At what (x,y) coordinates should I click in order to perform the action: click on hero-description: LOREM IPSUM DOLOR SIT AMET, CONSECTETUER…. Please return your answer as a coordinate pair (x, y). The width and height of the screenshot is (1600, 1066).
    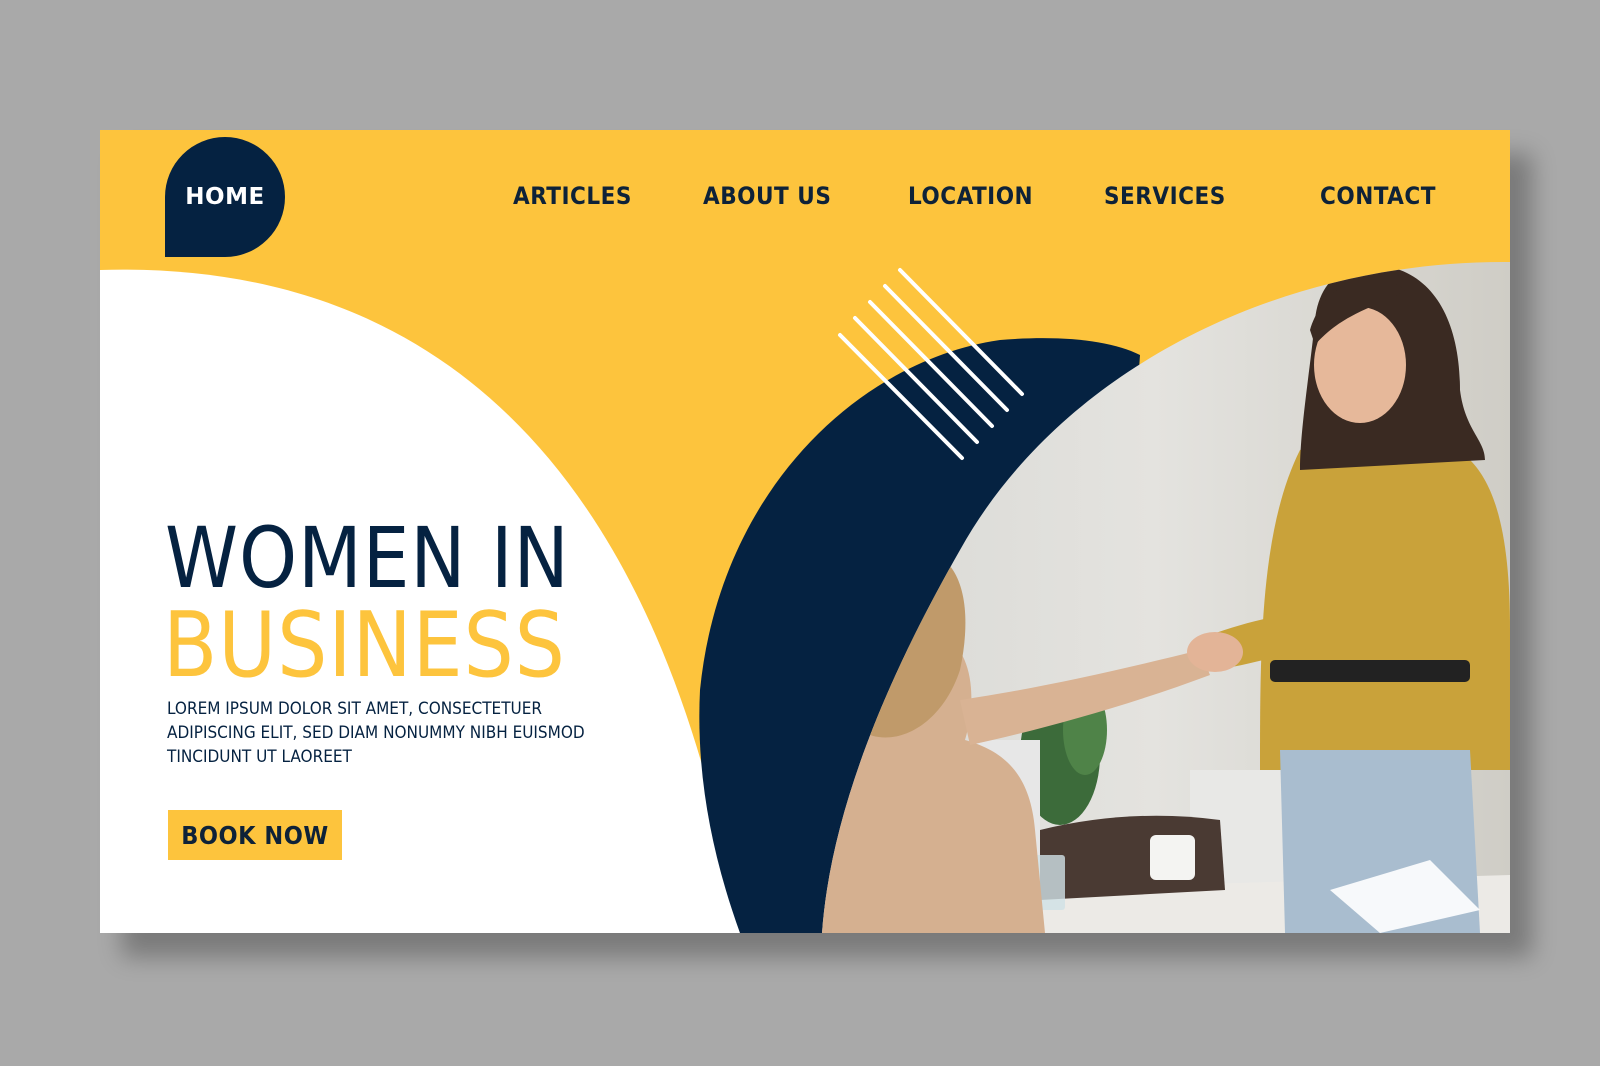
    Looking at the image, I should click on (376, 733).